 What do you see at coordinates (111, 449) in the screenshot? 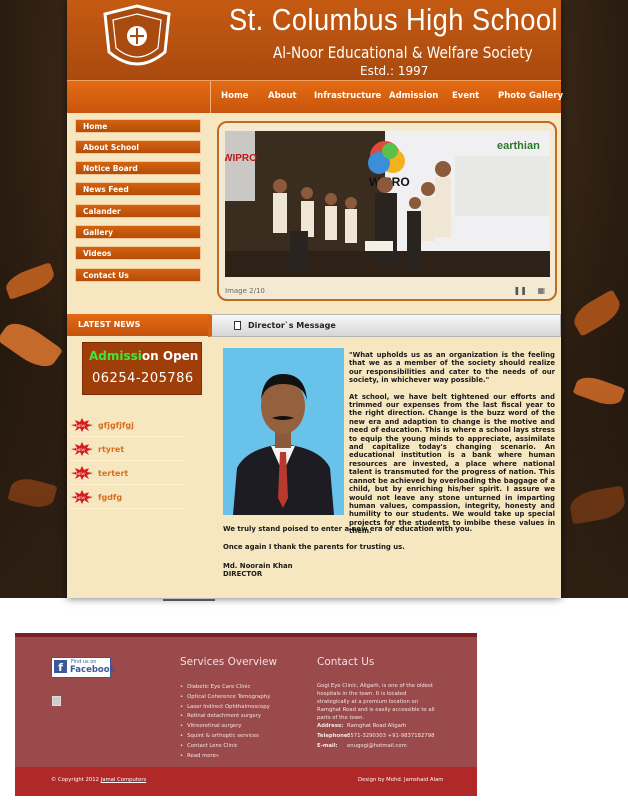
I see `news-item-title: rtyret` at bounding box center [111, 449].